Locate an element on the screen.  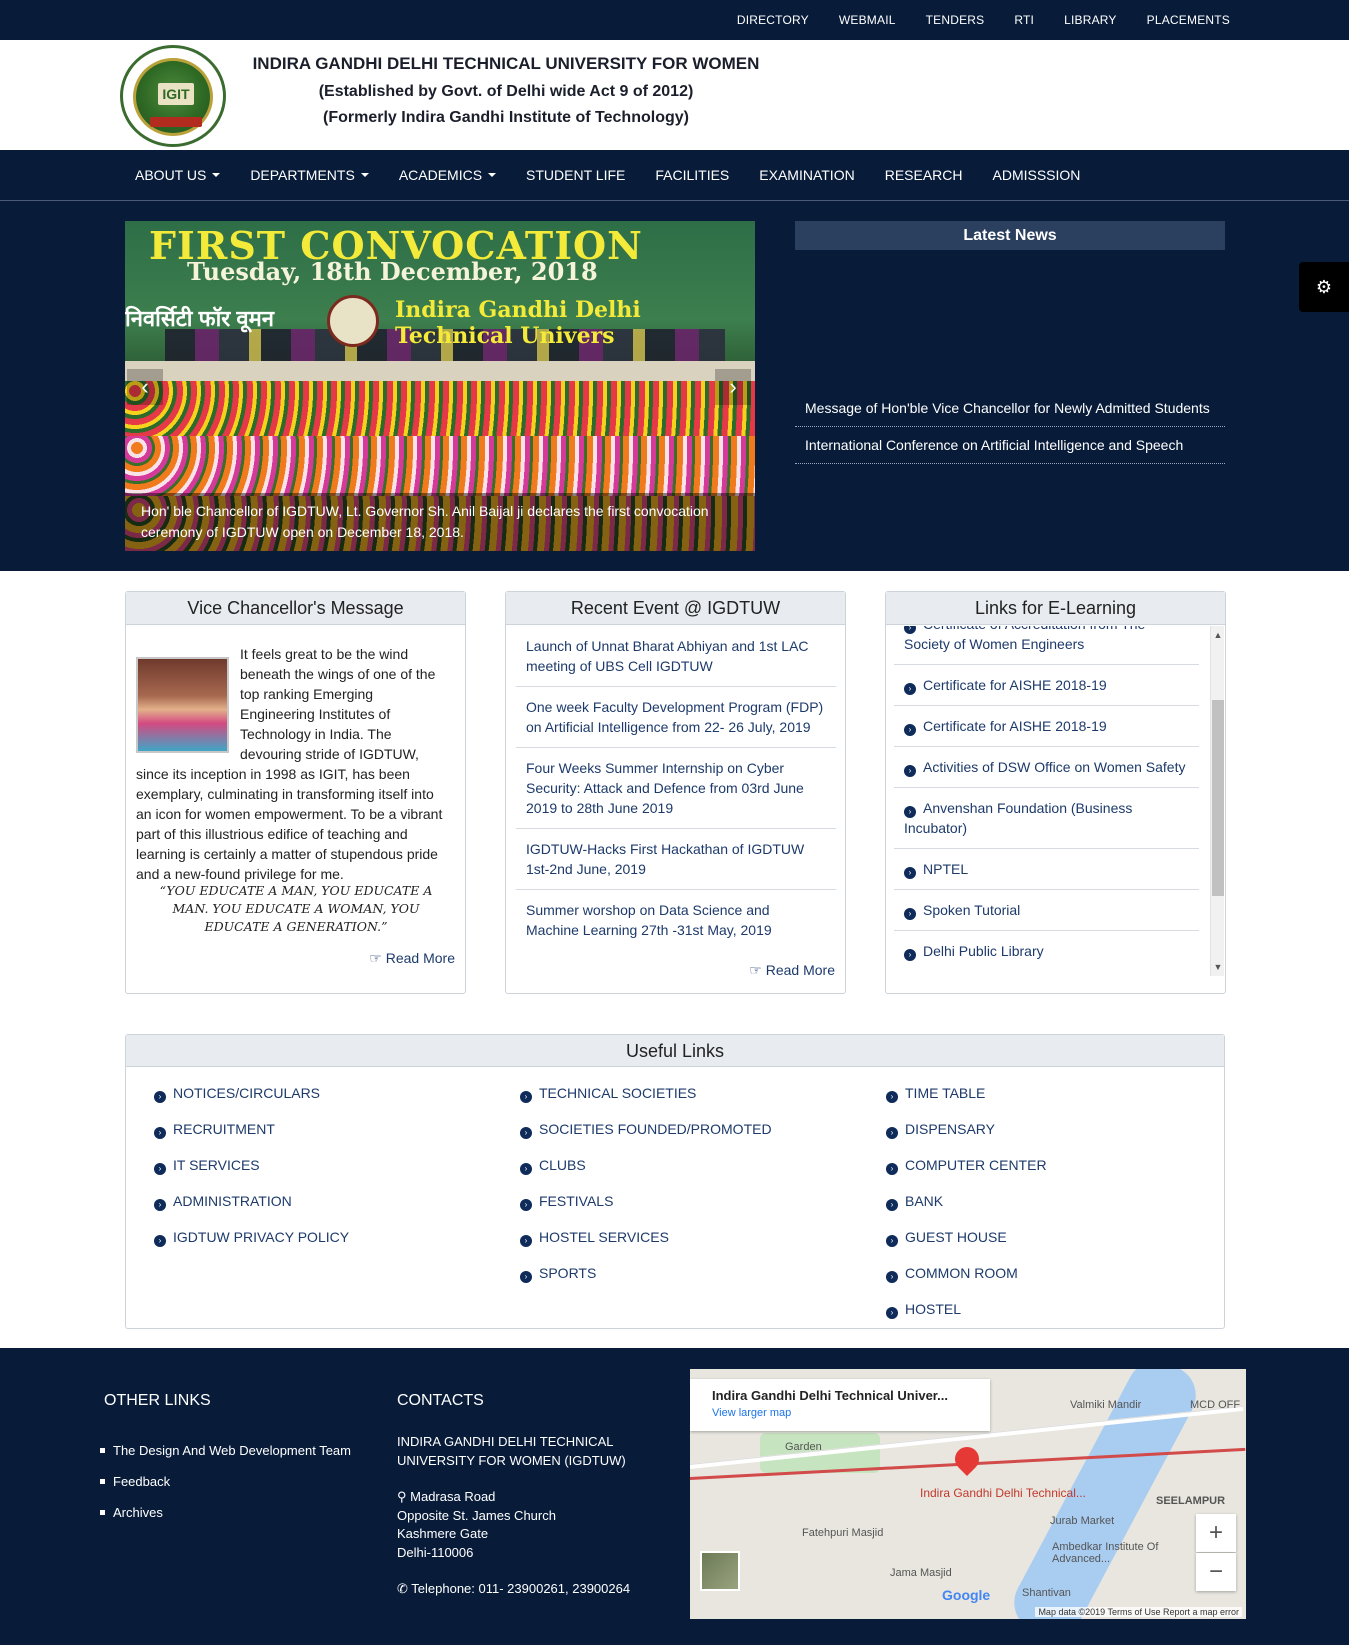
elearning-item-label: Certificate for AISHE 2018-19 is located at coordinates (1015, 685).